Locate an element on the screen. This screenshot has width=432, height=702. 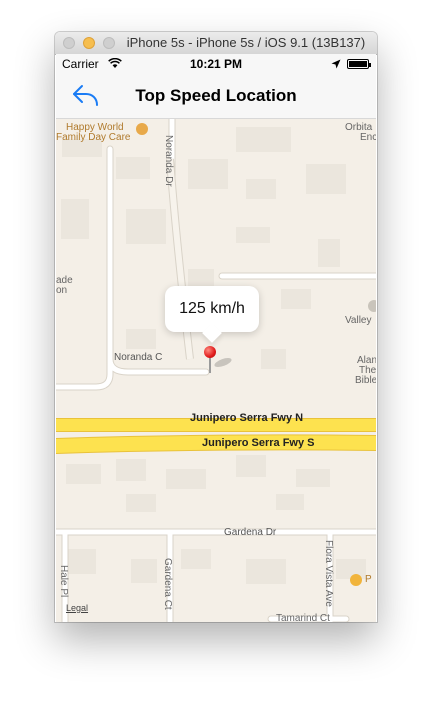
page-title: Top Speed Location is located at coordinates (216, 95).